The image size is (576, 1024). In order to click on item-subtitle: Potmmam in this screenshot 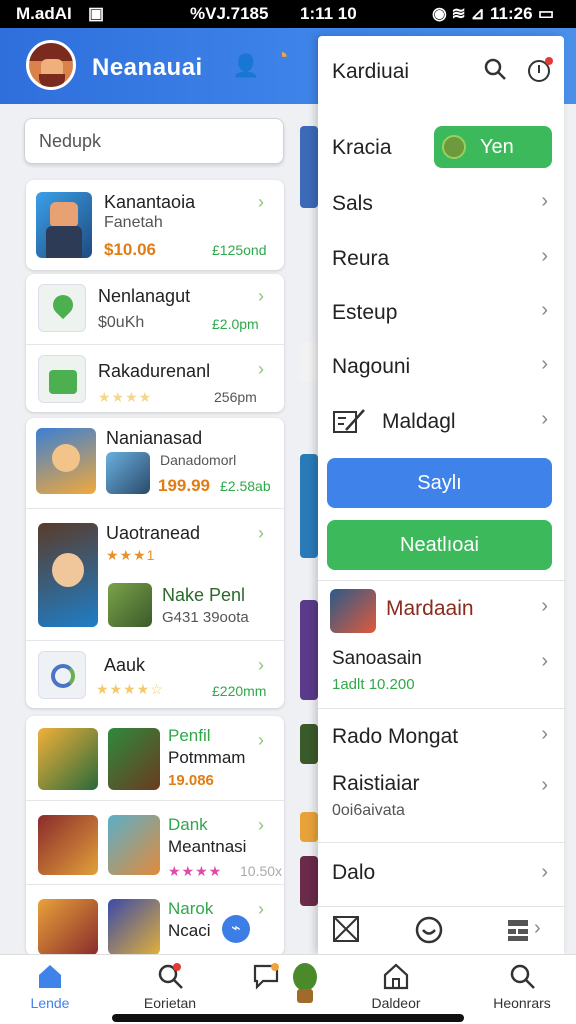, I will do `click(207, 757)`.